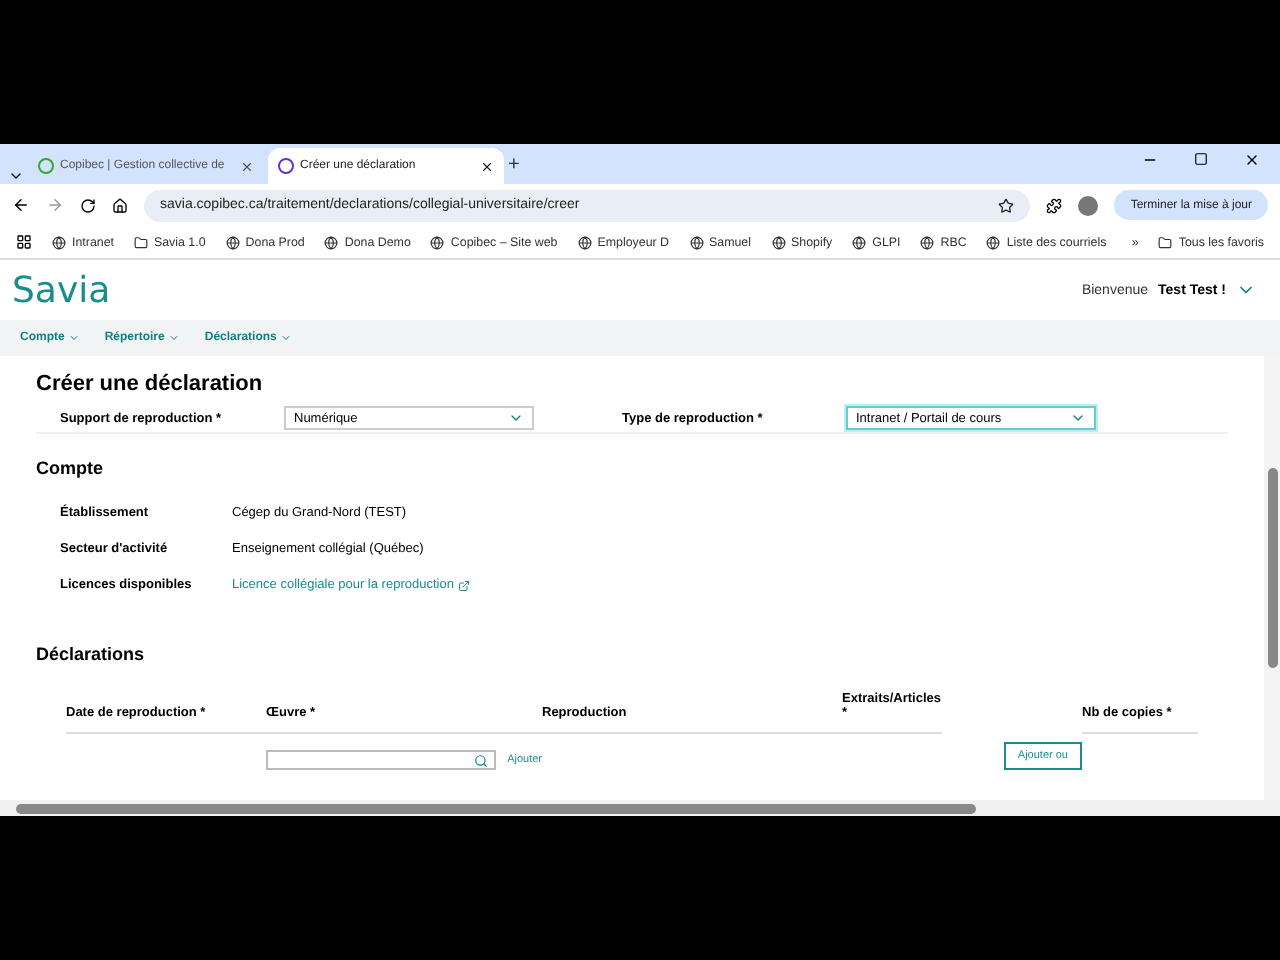 This screenshot has height=960, width=1280. What do you see at coordinates (55, 205) in the screenshot?
I see `forward-icon` at bounding box center [55, 205].